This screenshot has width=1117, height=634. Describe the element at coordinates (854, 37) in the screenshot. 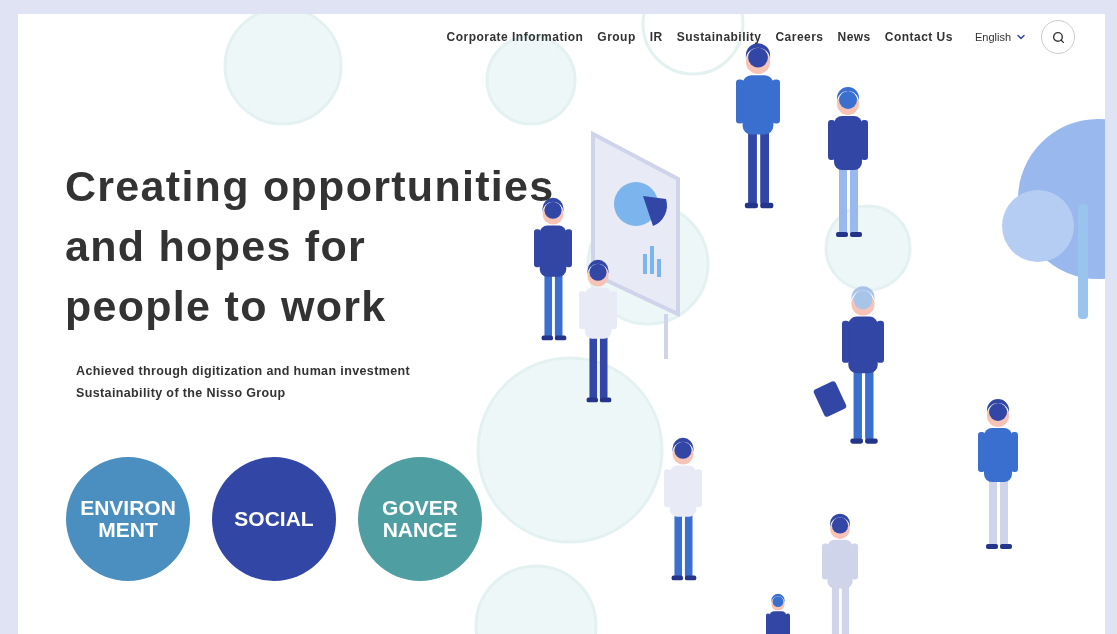

I see `nav-link: News` at that location.